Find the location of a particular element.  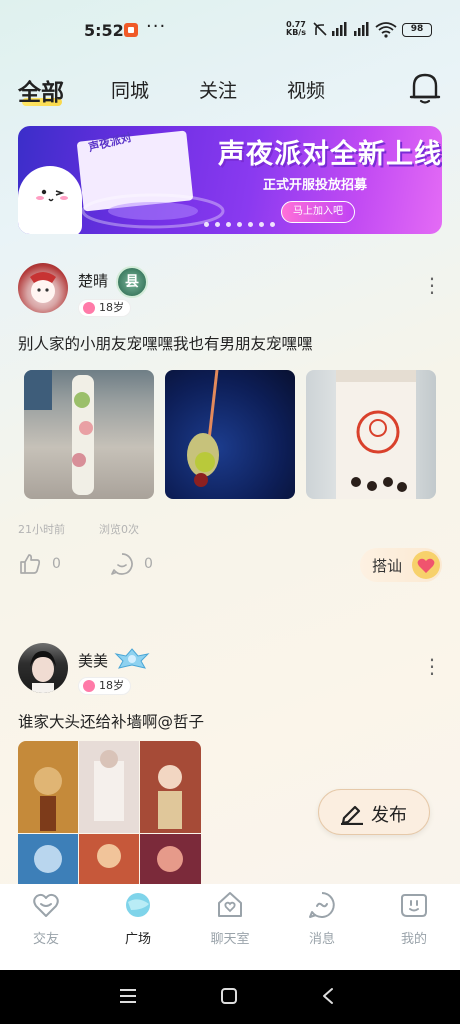

bottom-nav: 交友 广场 聊天室 消息 我的 is located at coordinates (230, 927).